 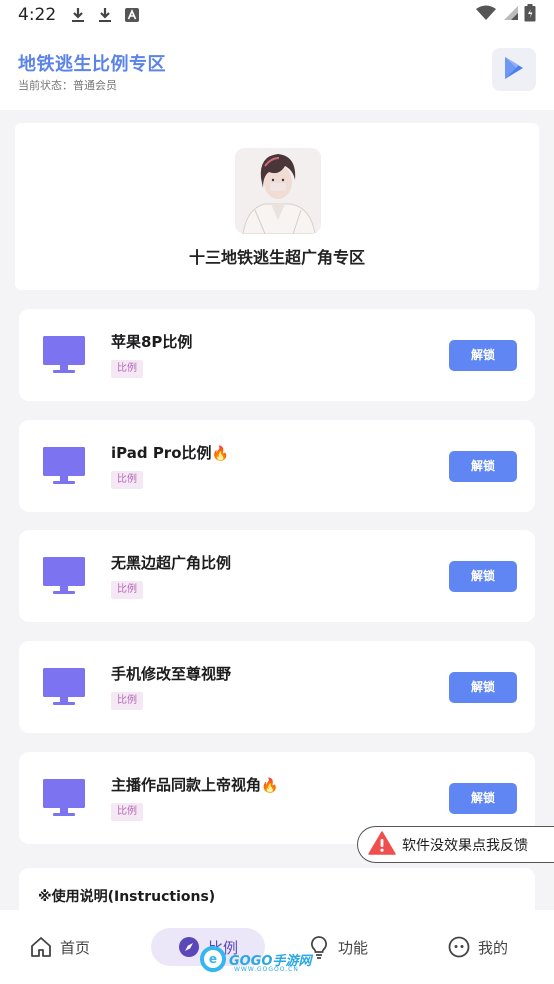 I want to click on ratio-item-name: iPad Pro比例🔥, so click(x=170, y=452).